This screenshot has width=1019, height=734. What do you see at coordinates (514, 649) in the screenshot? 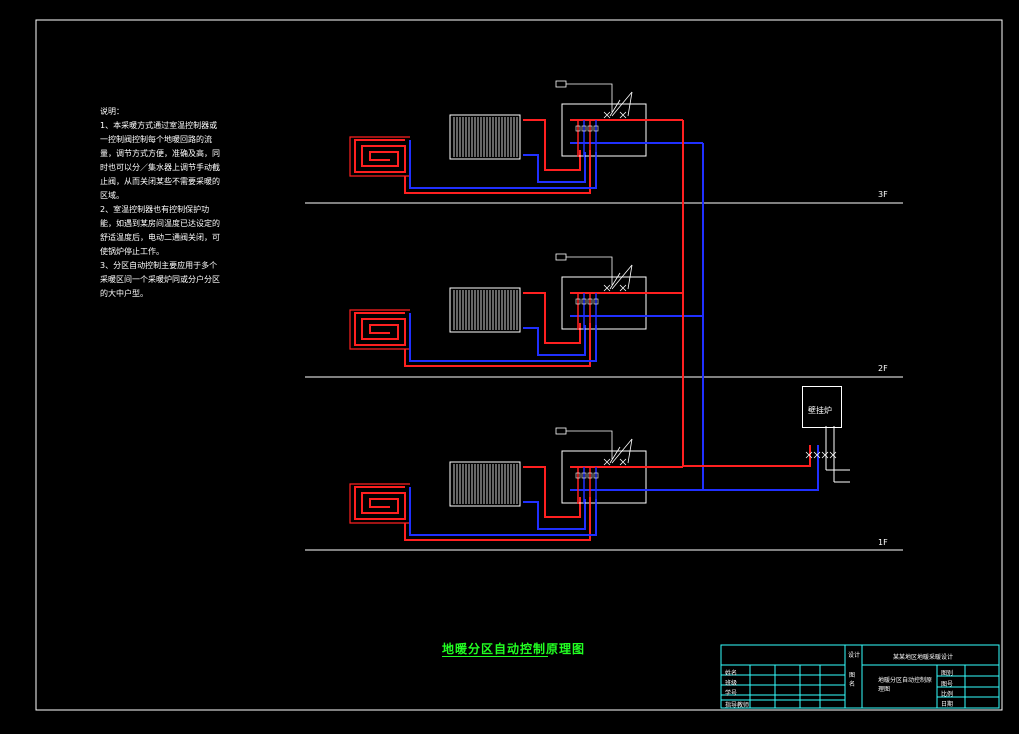
I see `drawing-title: 地暖分区自动控制原理图` at bounding box center [514, 649].